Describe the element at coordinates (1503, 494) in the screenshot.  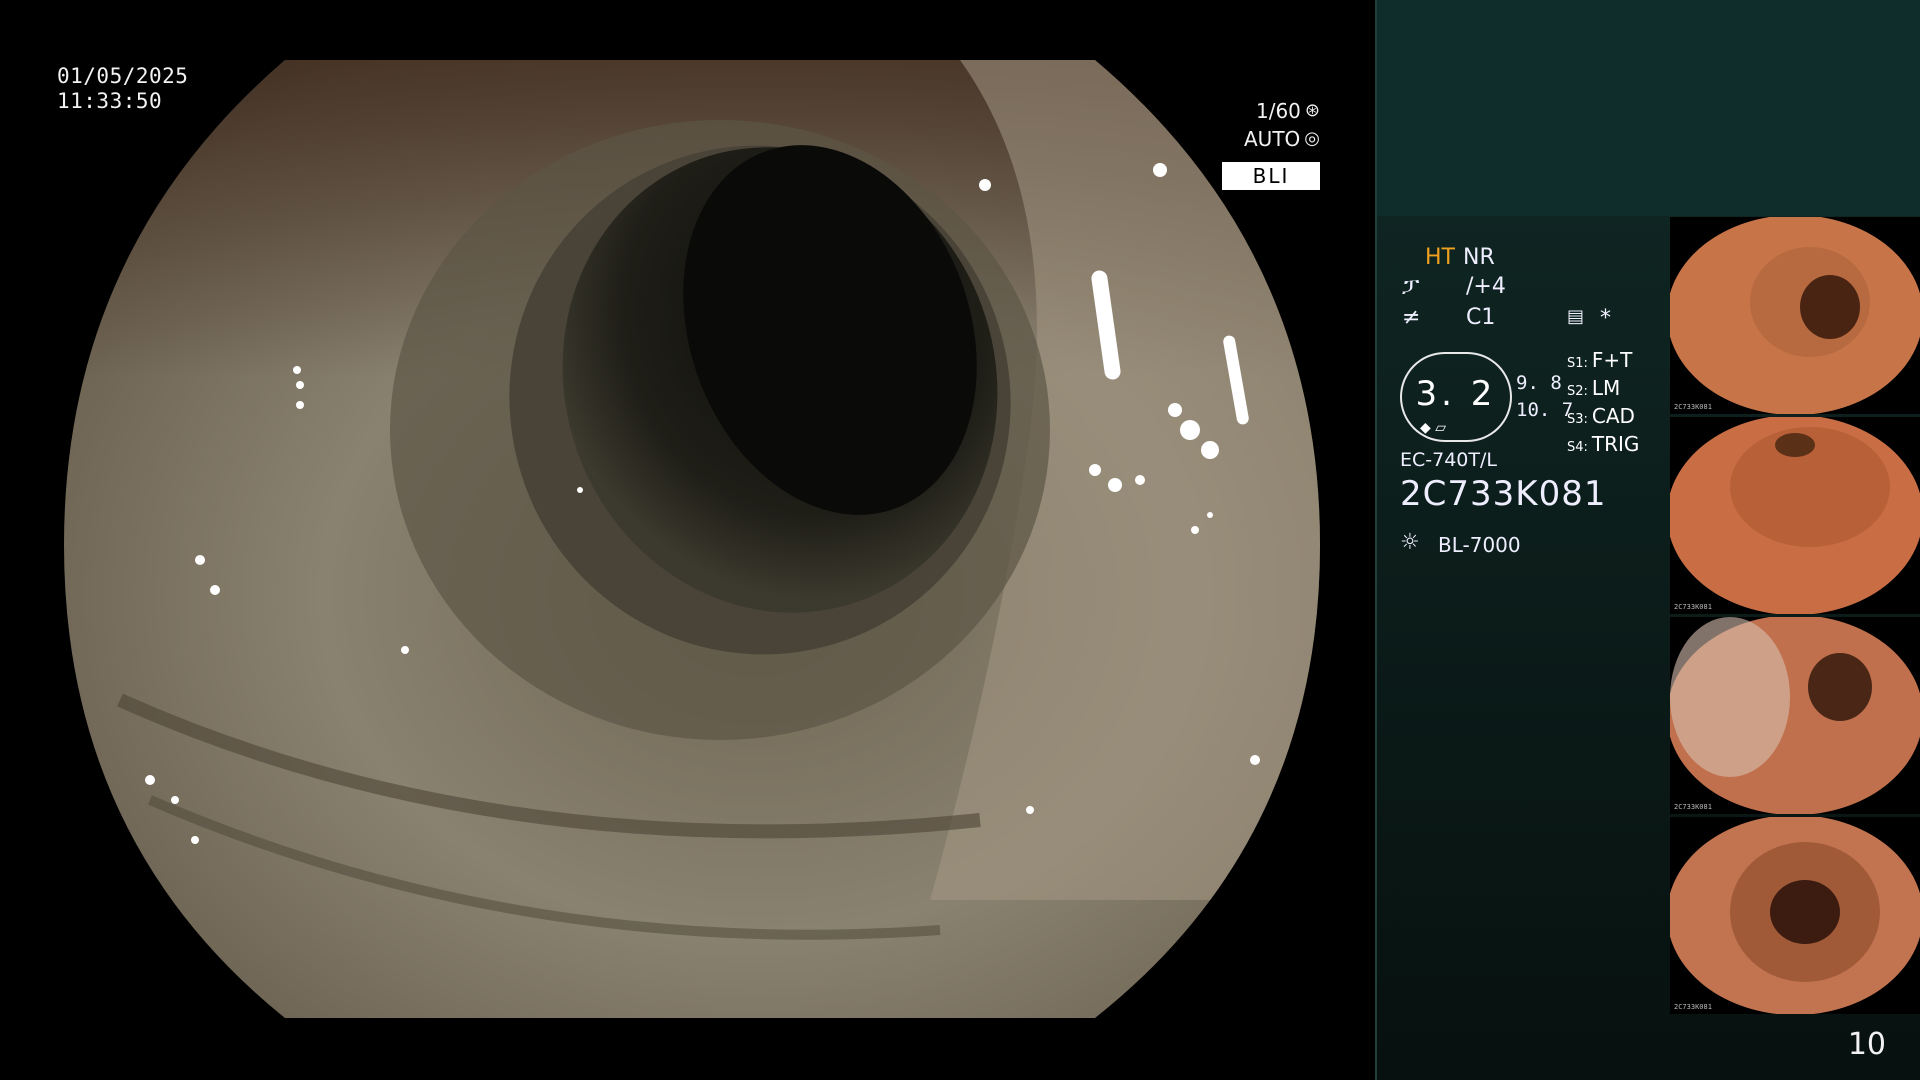
I see `scope-serial: 2C733K081` at that location.